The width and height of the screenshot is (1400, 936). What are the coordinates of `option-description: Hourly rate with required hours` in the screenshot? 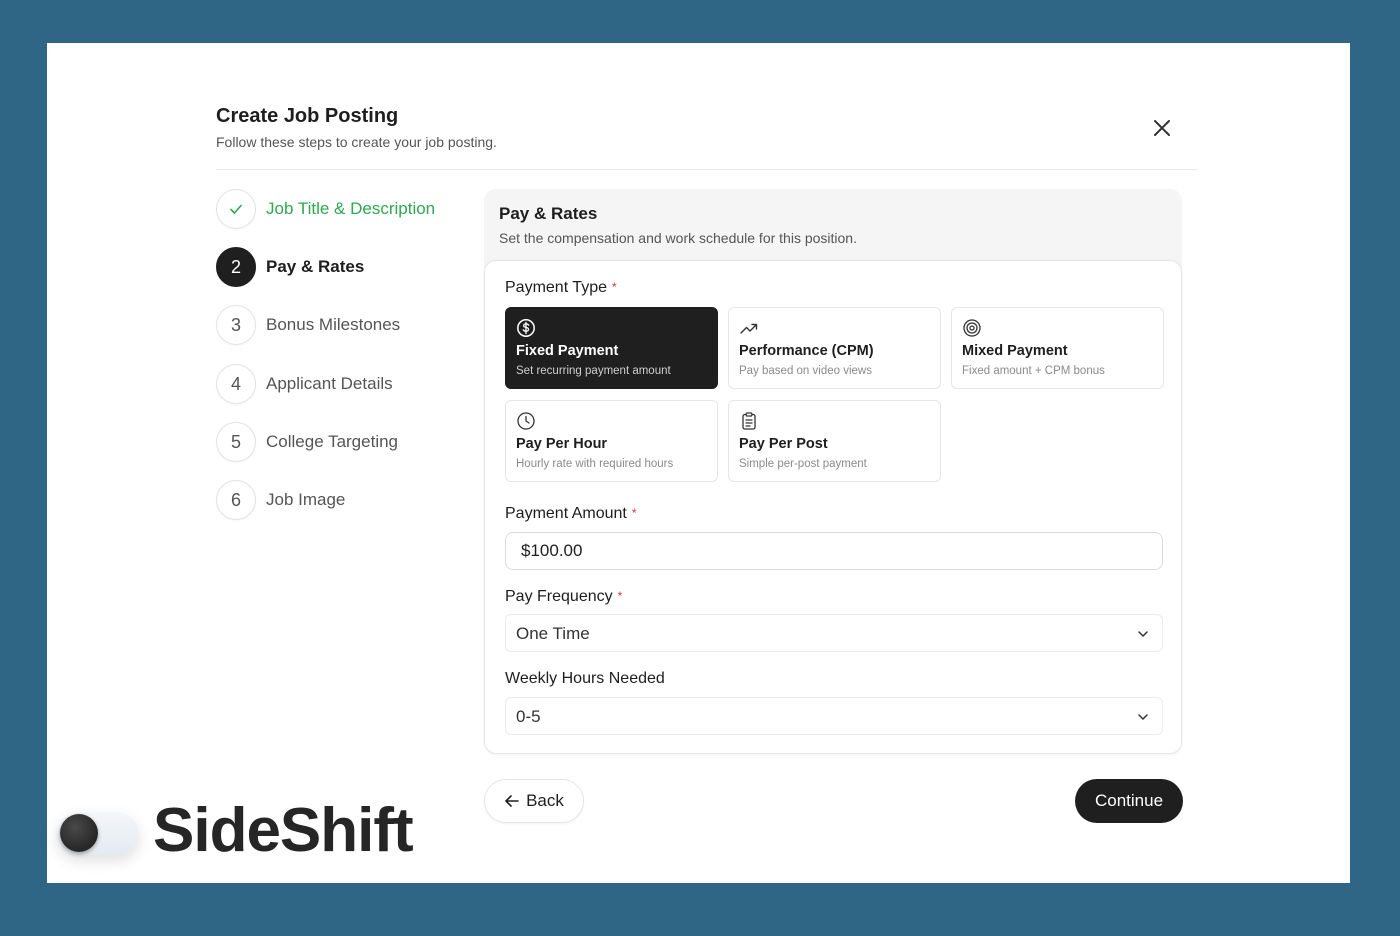 It's located at (595, 464).